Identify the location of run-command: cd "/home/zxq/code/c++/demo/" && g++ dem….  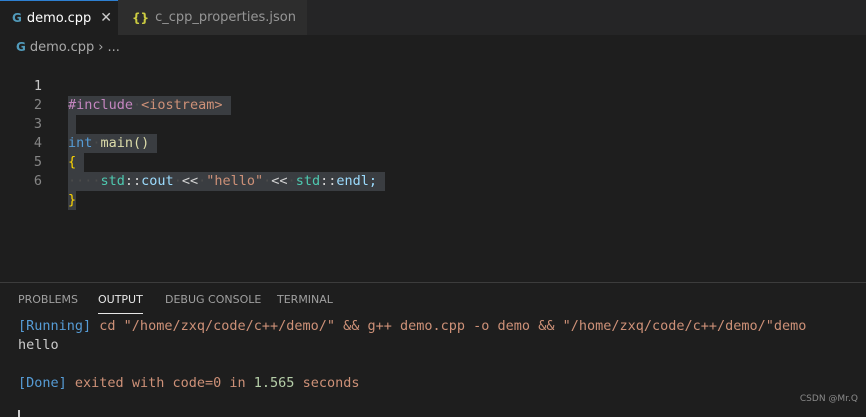
(453, 326).